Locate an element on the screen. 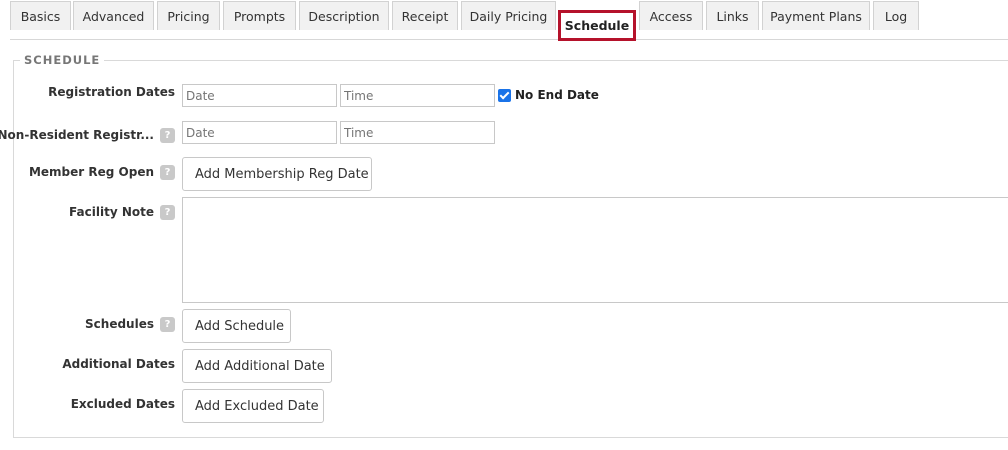  excluded-dates-label-text: Excluded Dates is located at coordinates (122, 404).